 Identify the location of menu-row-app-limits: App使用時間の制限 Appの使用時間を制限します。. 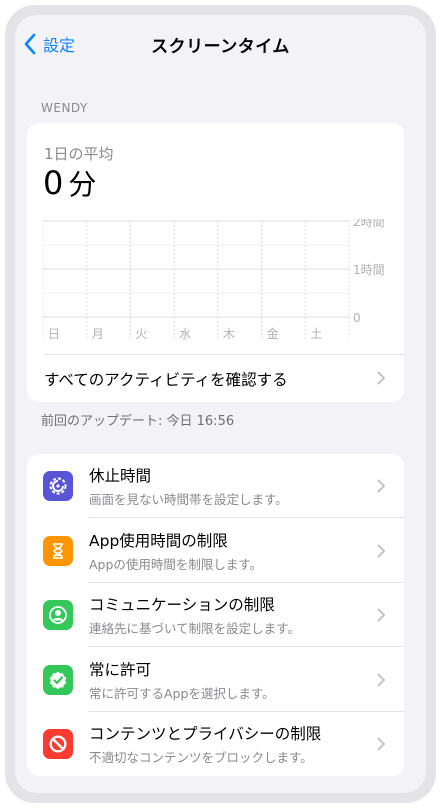
(215, 551).